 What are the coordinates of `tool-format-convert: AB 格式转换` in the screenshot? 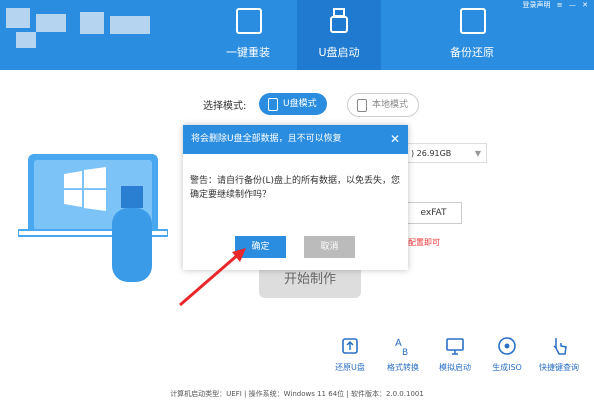 It's located at (403, 354).